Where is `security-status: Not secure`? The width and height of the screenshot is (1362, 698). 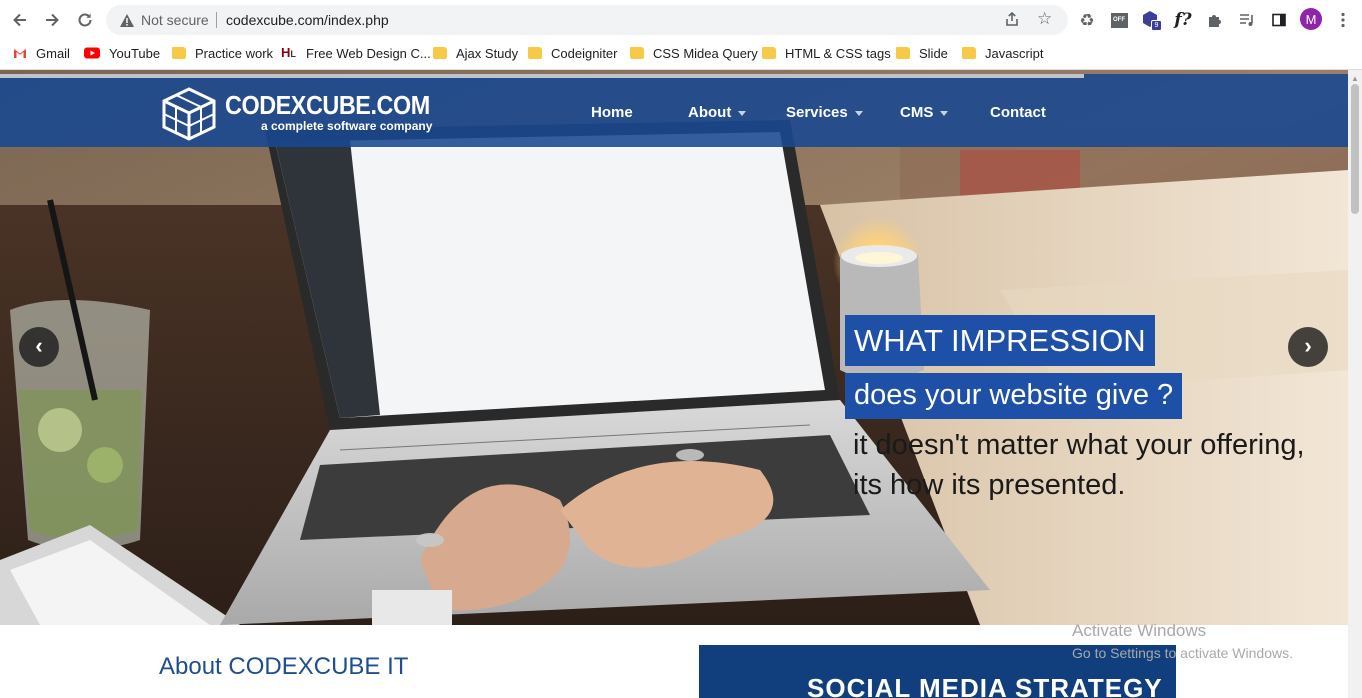
security-status: Not secure is located at coordinates (175, 20).